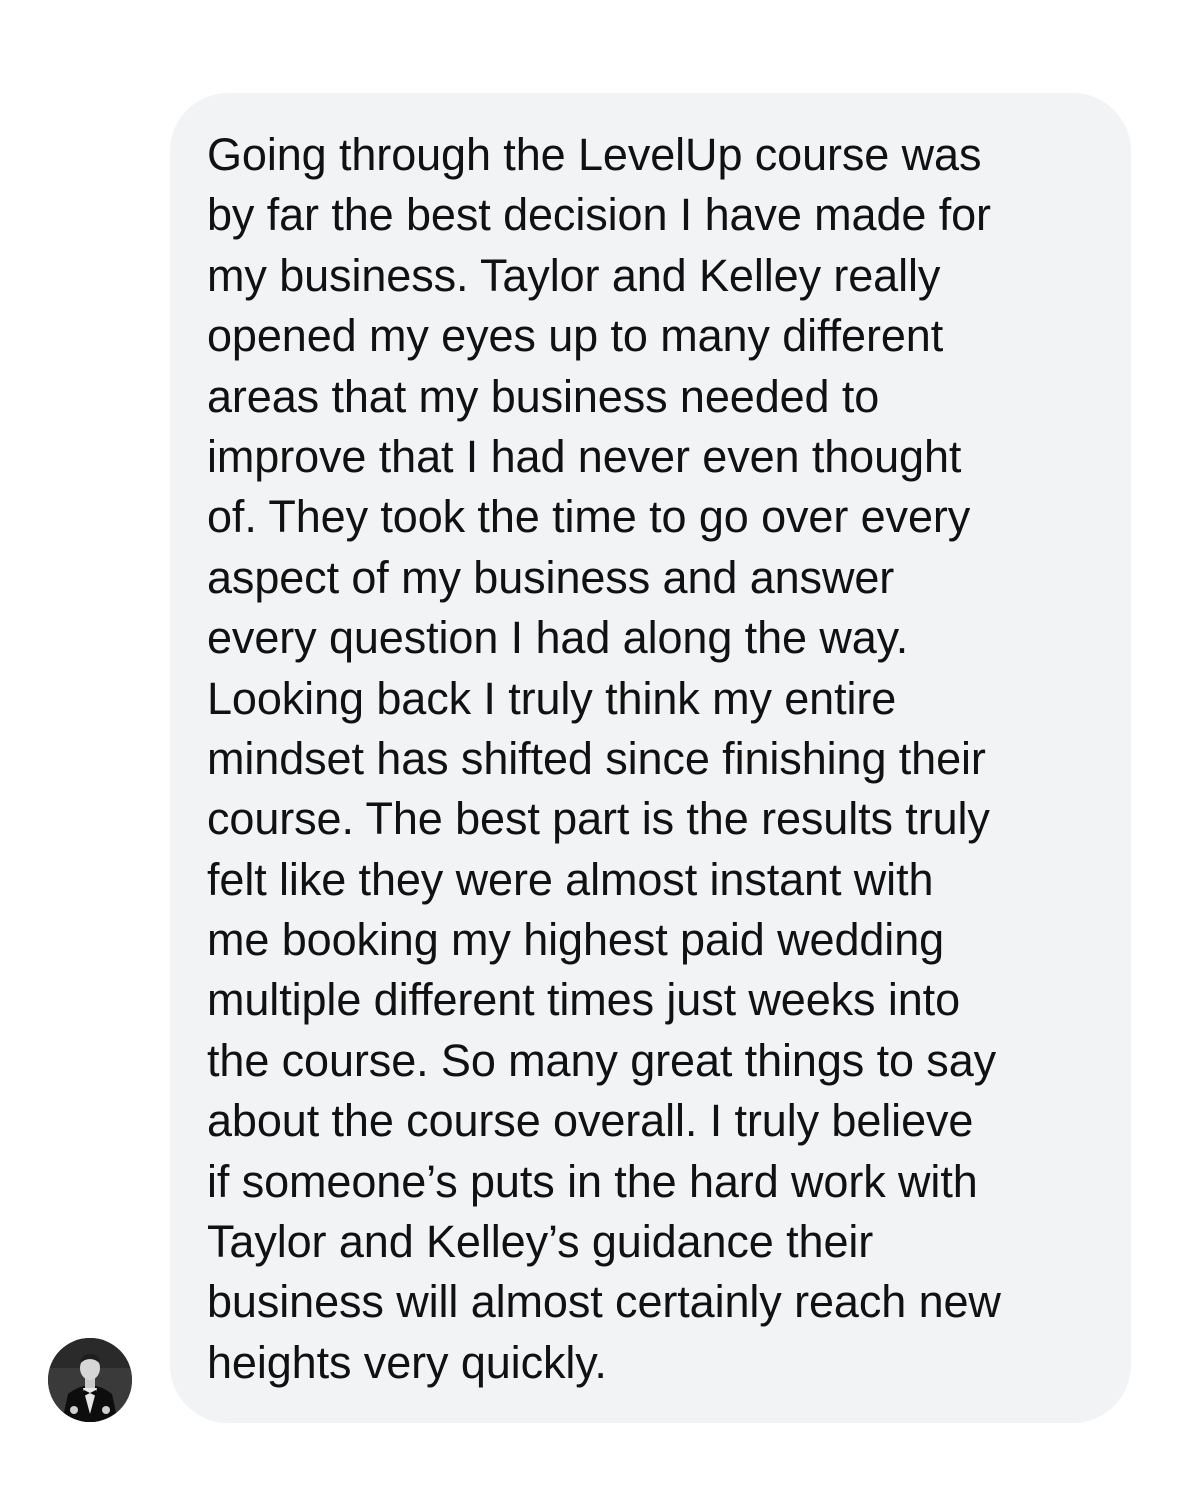  What do you see at coordinates (584, 1000) in the screenshot?
I see `message-line: multiple different times just weeks into` at bounding box center [584, 1000].